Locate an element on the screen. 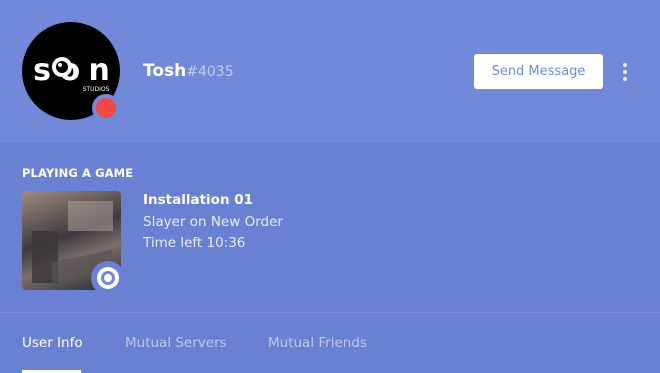 The height and width of the screenshot is (373, 660). svg-text: STUDIOS is located at coordinates (96, 89).